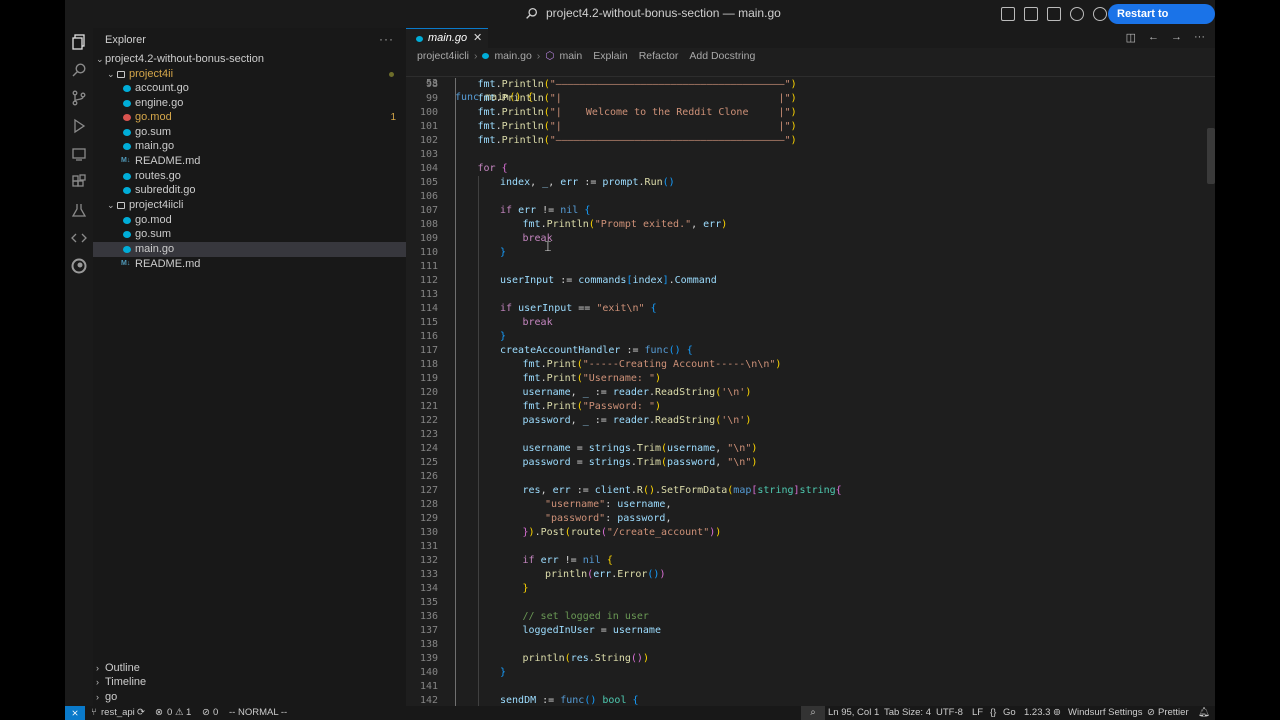 The image size is (1280, 720). What do you see at coordinates (810, 99) in the screenshot?
I see `code-line: 99 fmt.Println("| |")` at bounding box center [810, 99].